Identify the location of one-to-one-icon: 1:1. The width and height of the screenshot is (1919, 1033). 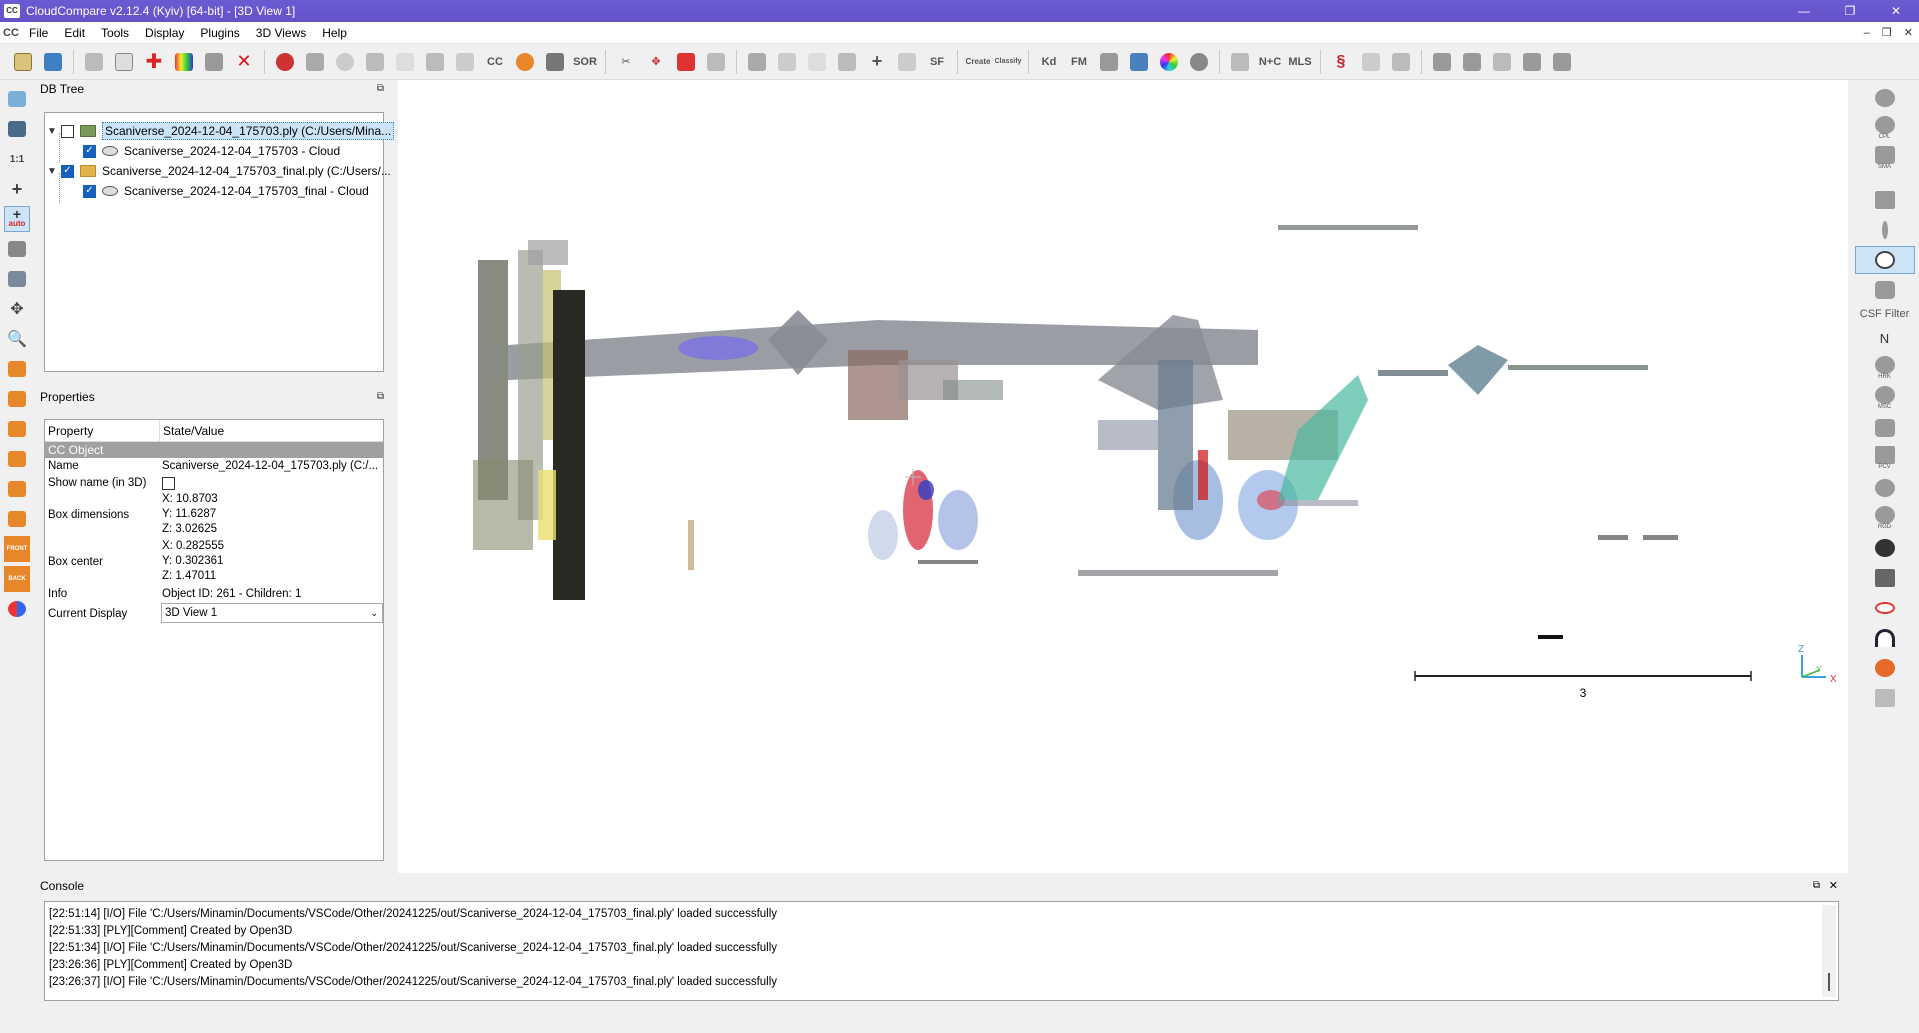
(17, 159).